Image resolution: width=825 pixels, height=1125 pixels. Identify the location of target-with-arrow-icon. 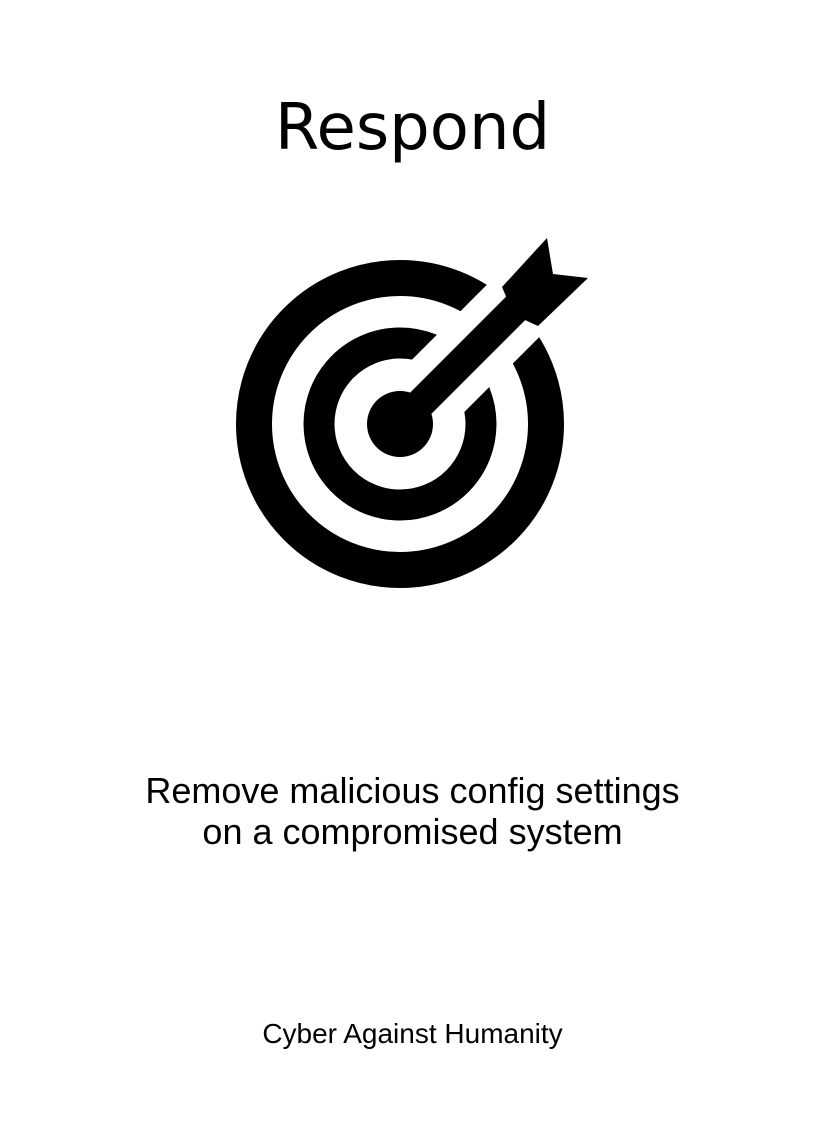
(412, 412).